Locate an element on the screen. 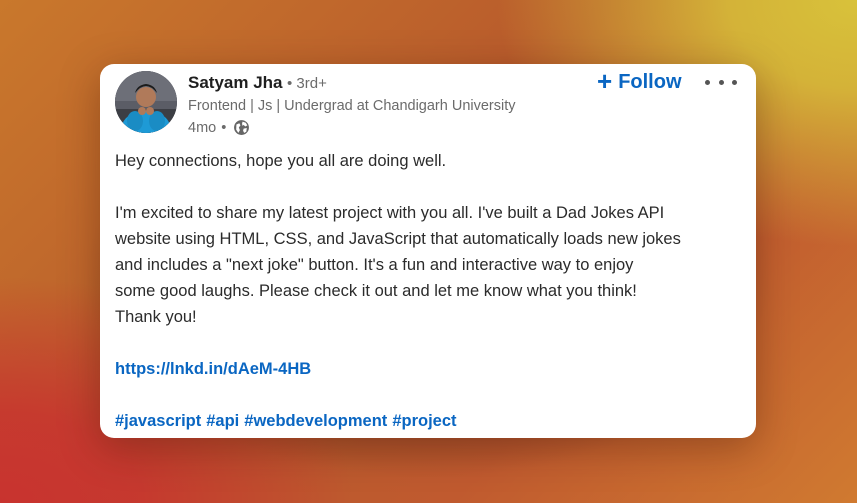 This screenshot has width=857, height=503. hashtag-javascript: #javascript is located at coordinates (158, 421).